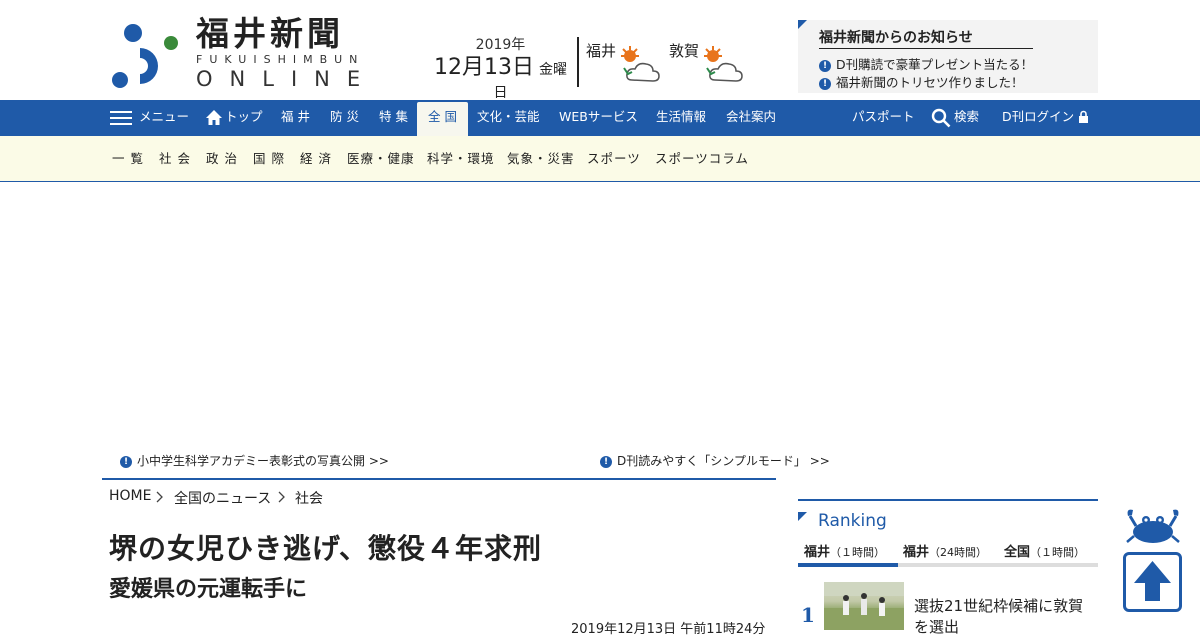 This screenshot has height=638, width=1200. I want to click on nav-search: 検索, so click(955, 118).